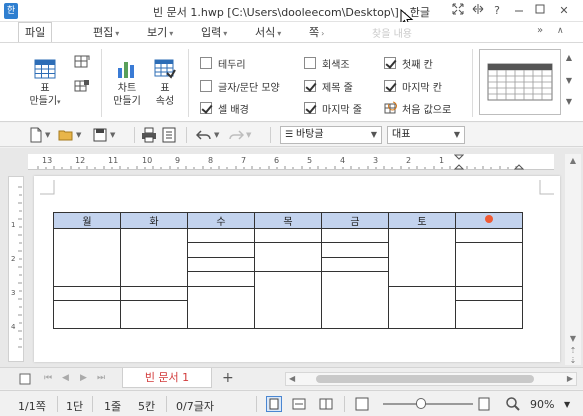  What do you see at coordinates (327, 63) in the screenshot?
I see `checkbox-grayscale: 회색조` at bounding box center [327, 63].